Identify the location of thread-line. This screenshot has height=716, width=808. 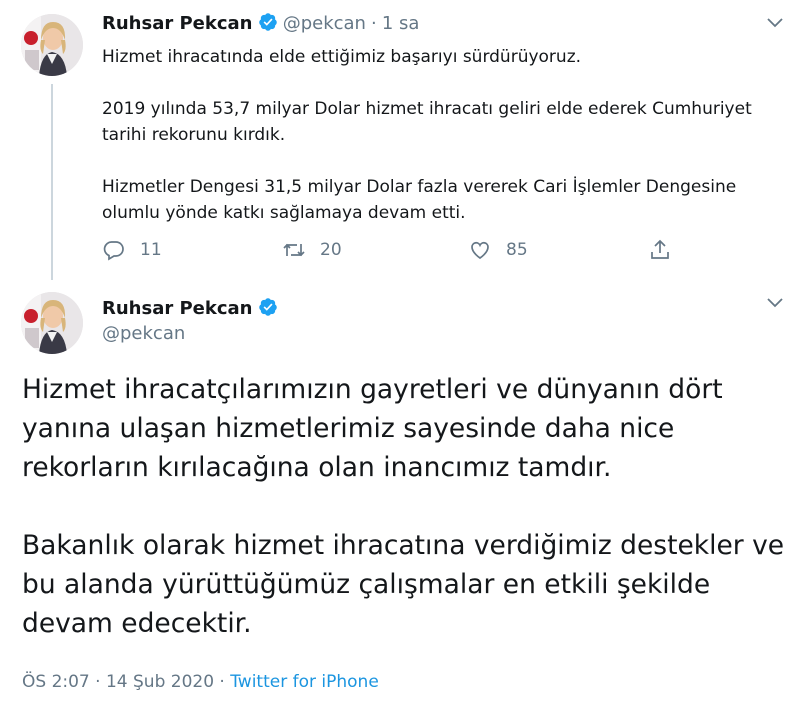
(52, 182).